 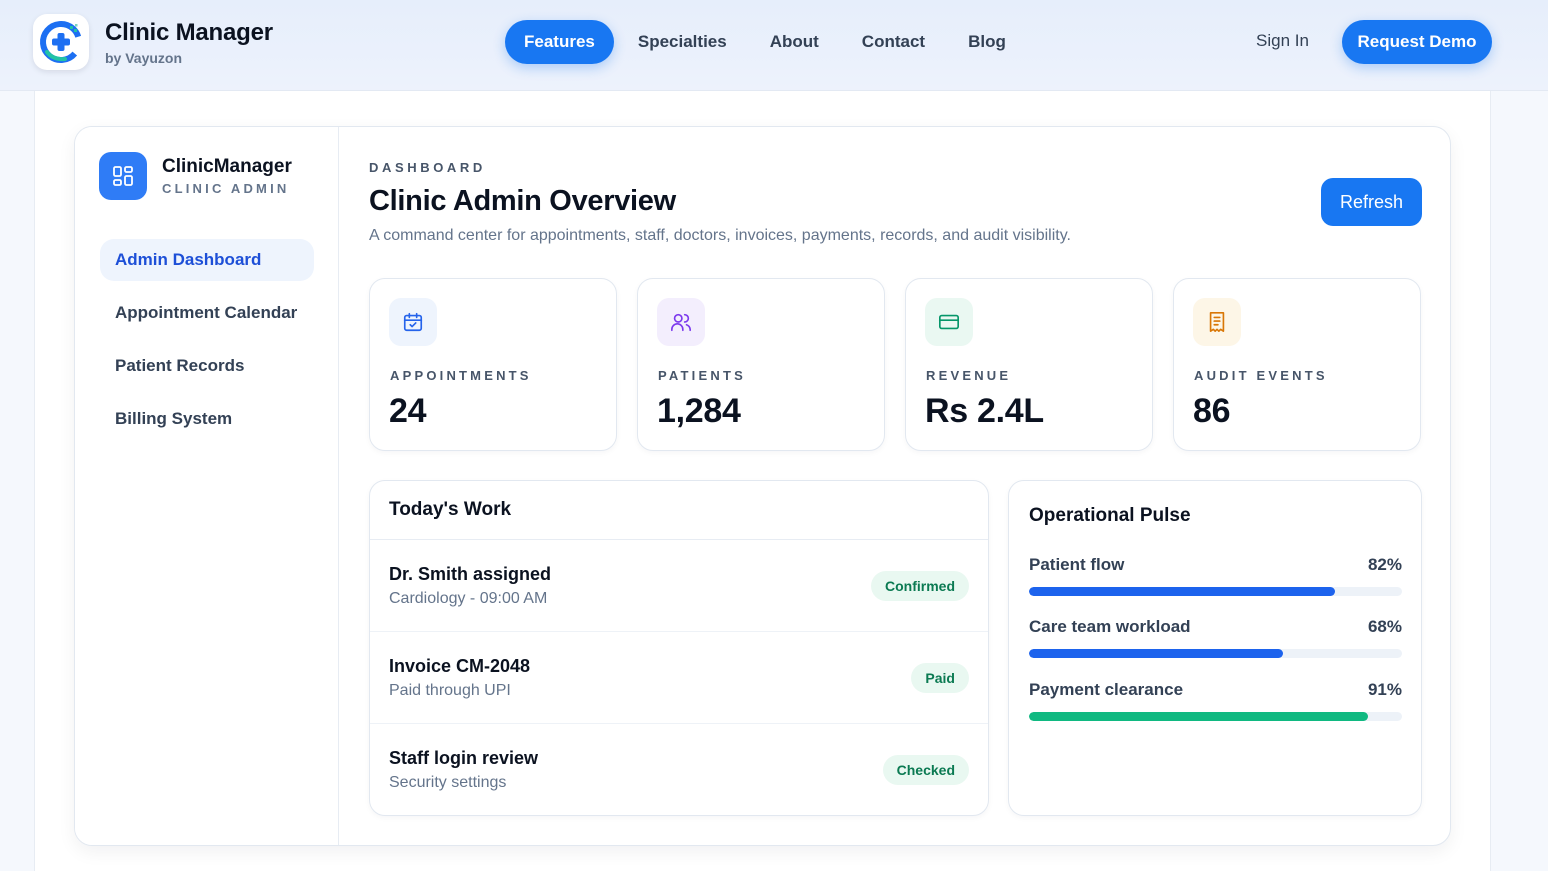 I want to click on status-badge: Confirmed, so click(x=920, y=586).